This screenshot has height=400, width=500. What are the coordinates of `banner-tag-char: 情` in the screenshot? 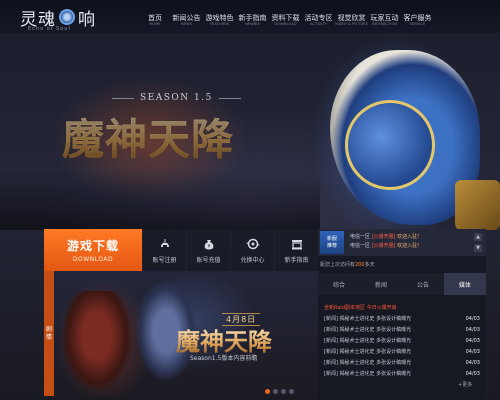 It's located at (48, 337).